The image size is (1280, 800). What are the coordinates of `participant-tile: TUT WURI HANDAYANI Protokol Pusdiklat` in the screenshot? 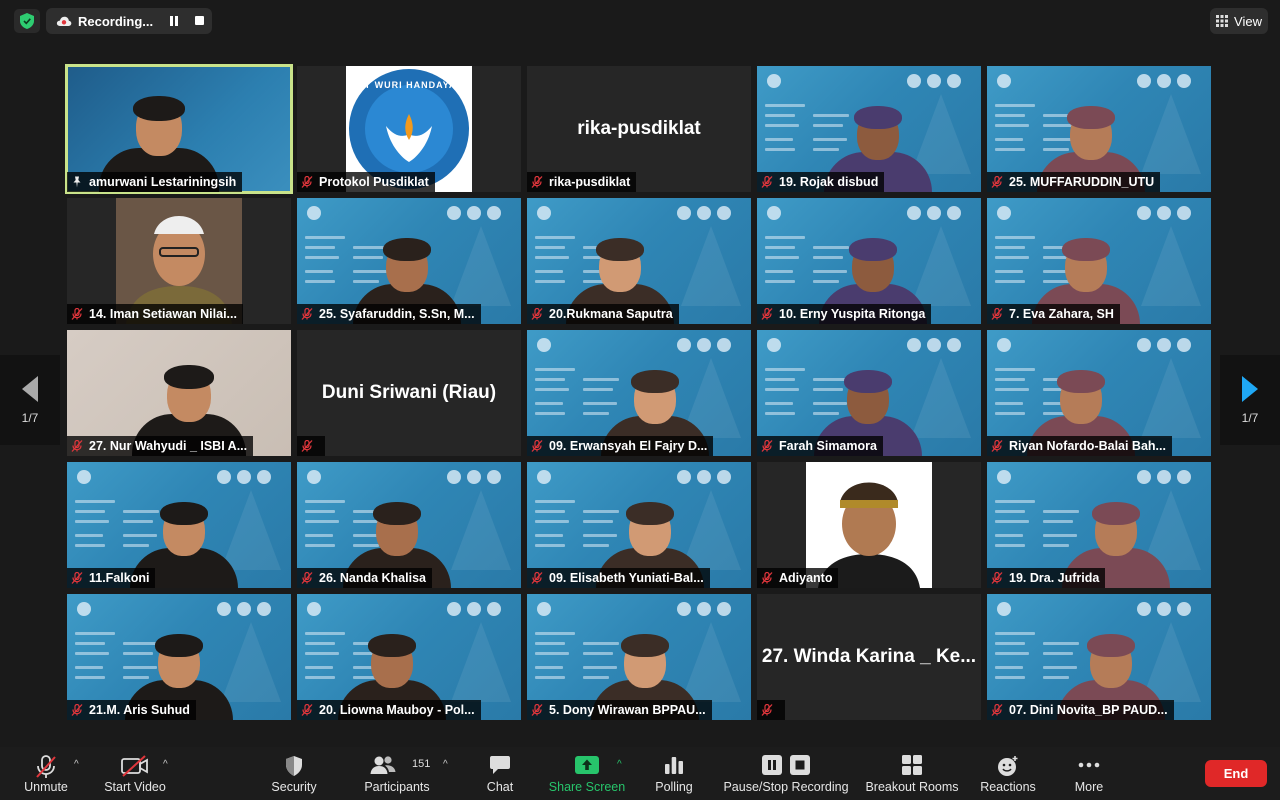 It's located at (409, 129).